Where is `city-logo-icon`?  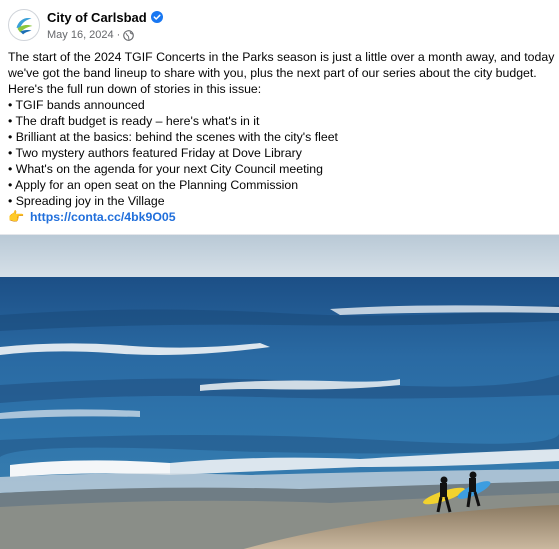 city-logo-icon is located at coordinates (24, 25).